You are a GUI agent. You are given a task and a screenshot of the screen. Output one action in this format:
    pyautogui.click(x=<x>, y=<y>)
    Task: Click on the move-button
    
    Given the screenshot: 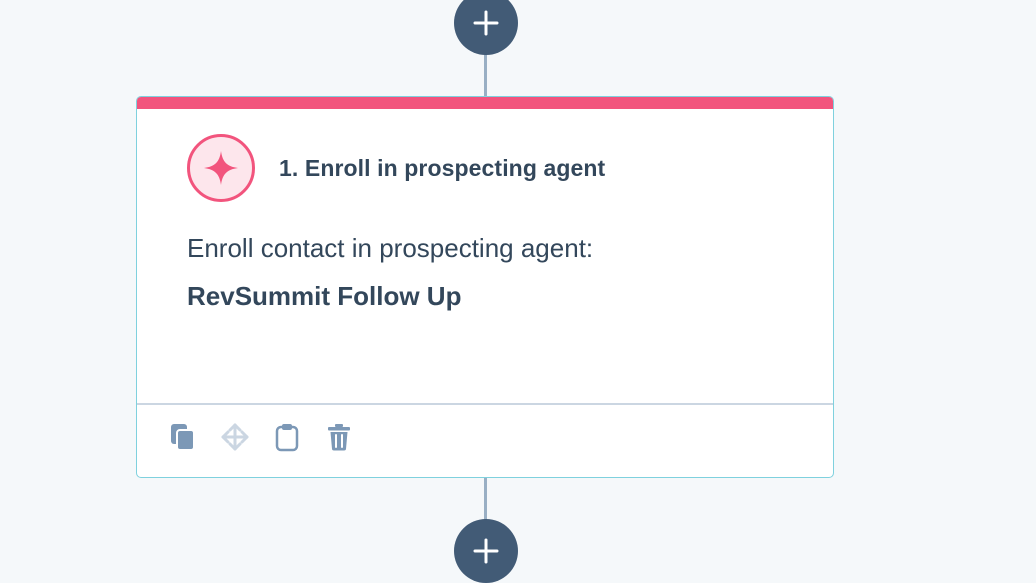 What is the action you would take?
    pyautogui.click(x=235, y=437)
    